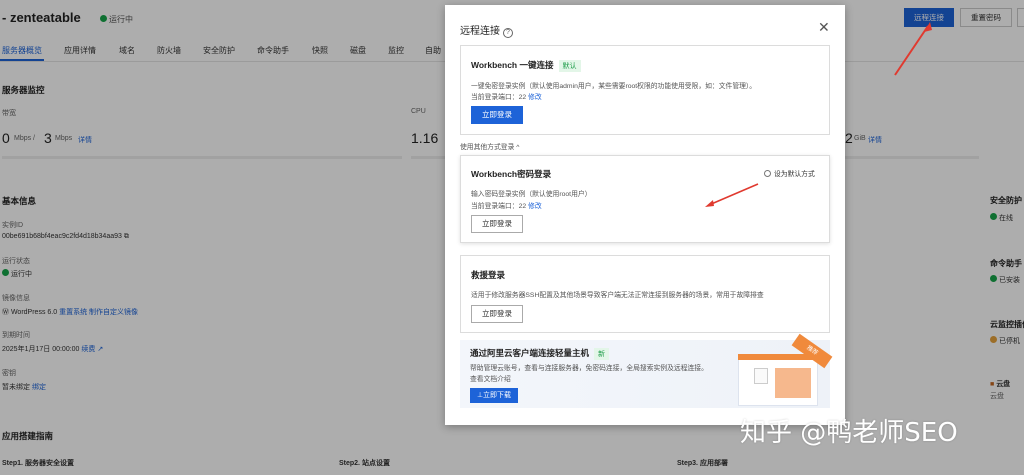 Image resolution: width=1024 pixels, height=475 pixels. I want to click on other-methods-toggle: 使用其他方式登录 ^, so click(489, 146).